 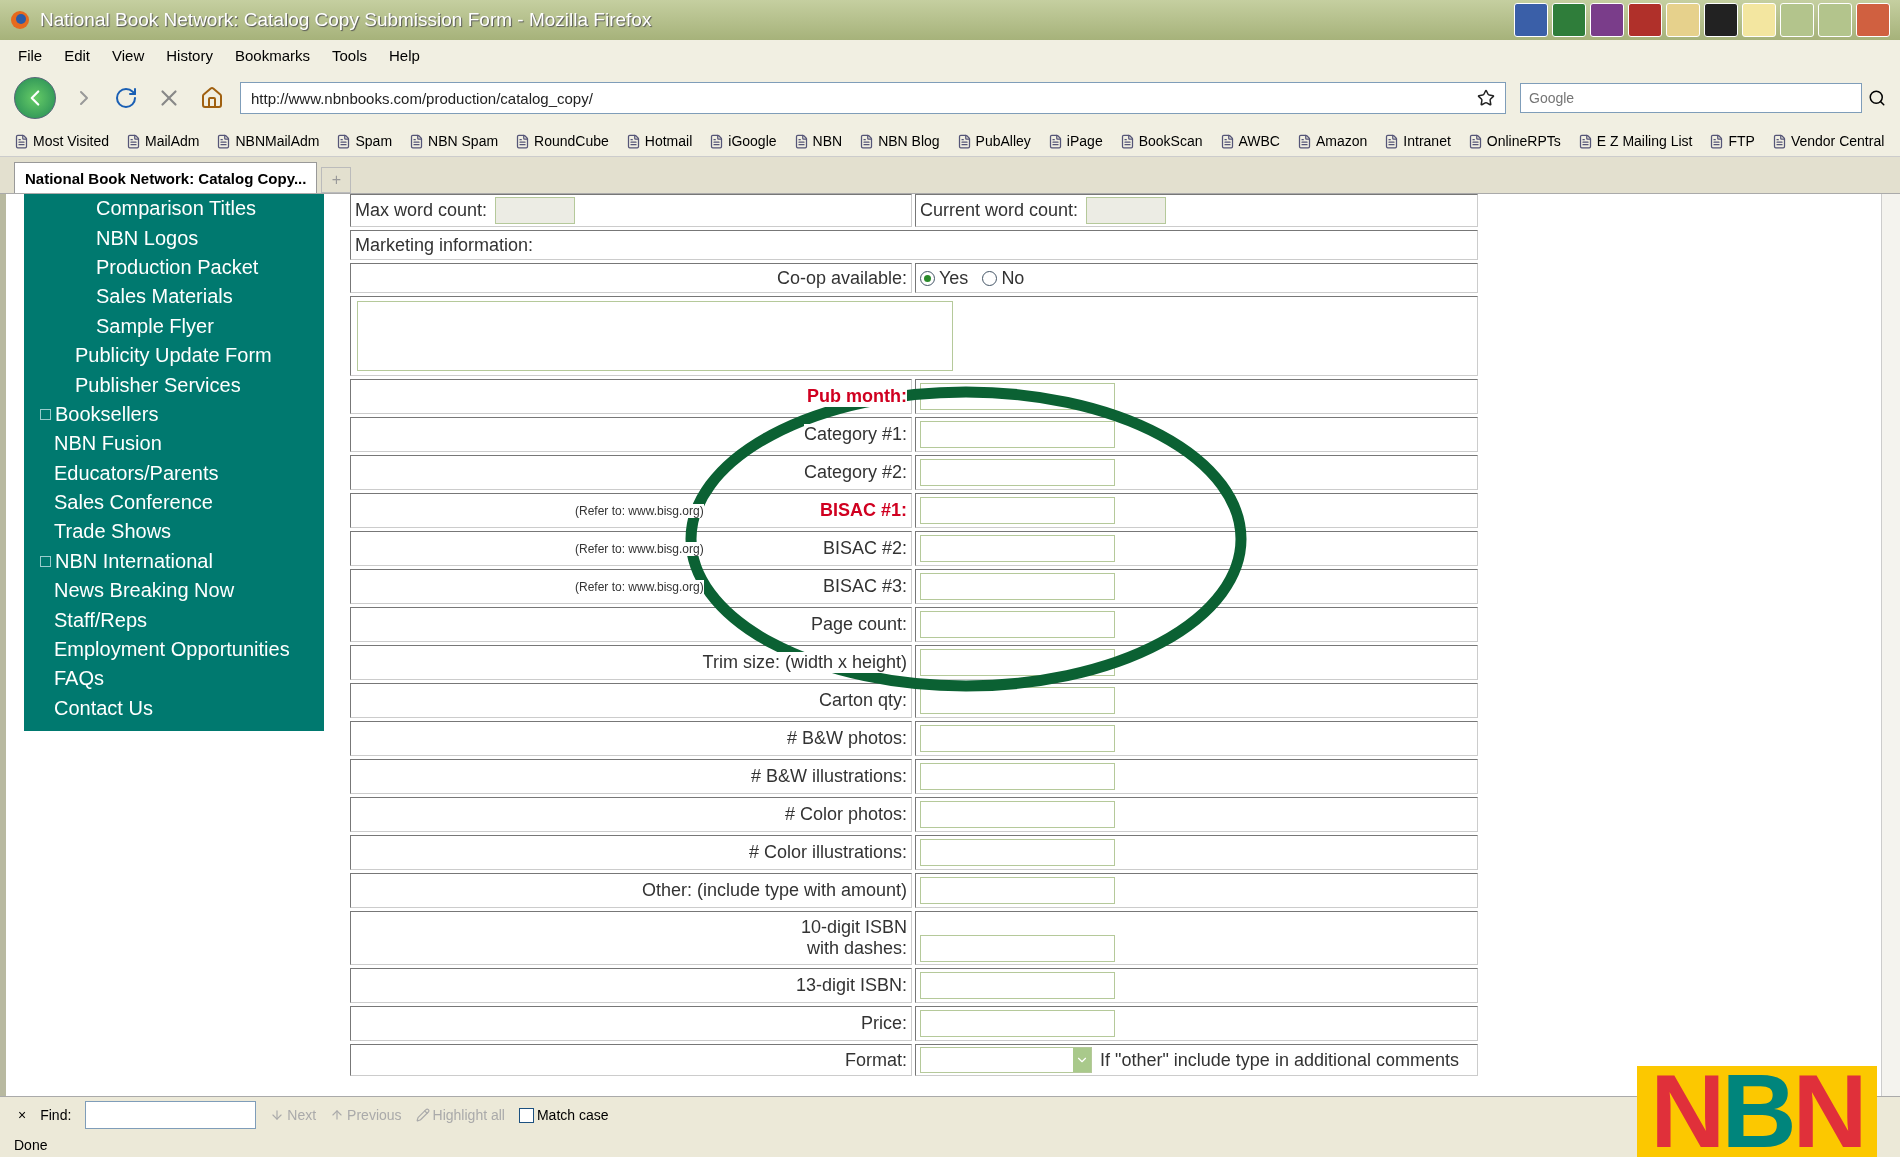 I want to click on field-label: # Color photos:, so click(x=845, y=814).